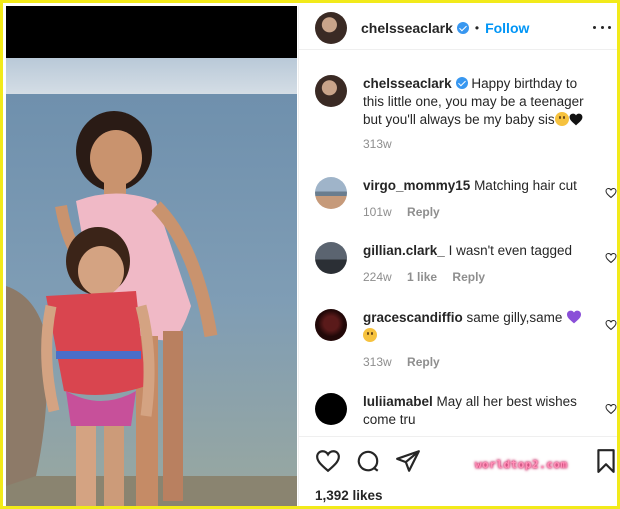 This screenshot has height=509, width=620. I want to click on black-heart-emoji-icon, so click(576, 119).